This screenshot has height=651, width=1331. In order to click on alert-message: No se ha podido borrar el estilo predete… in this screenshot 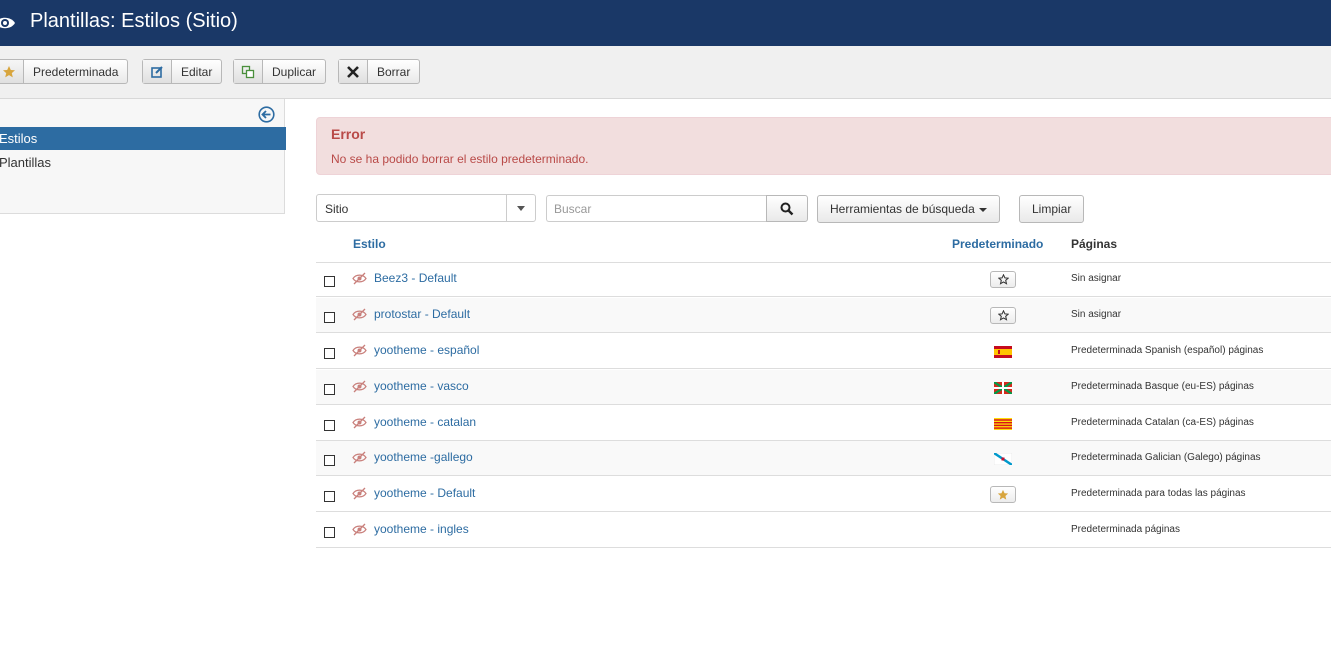, I will do `click(460, 159)`.